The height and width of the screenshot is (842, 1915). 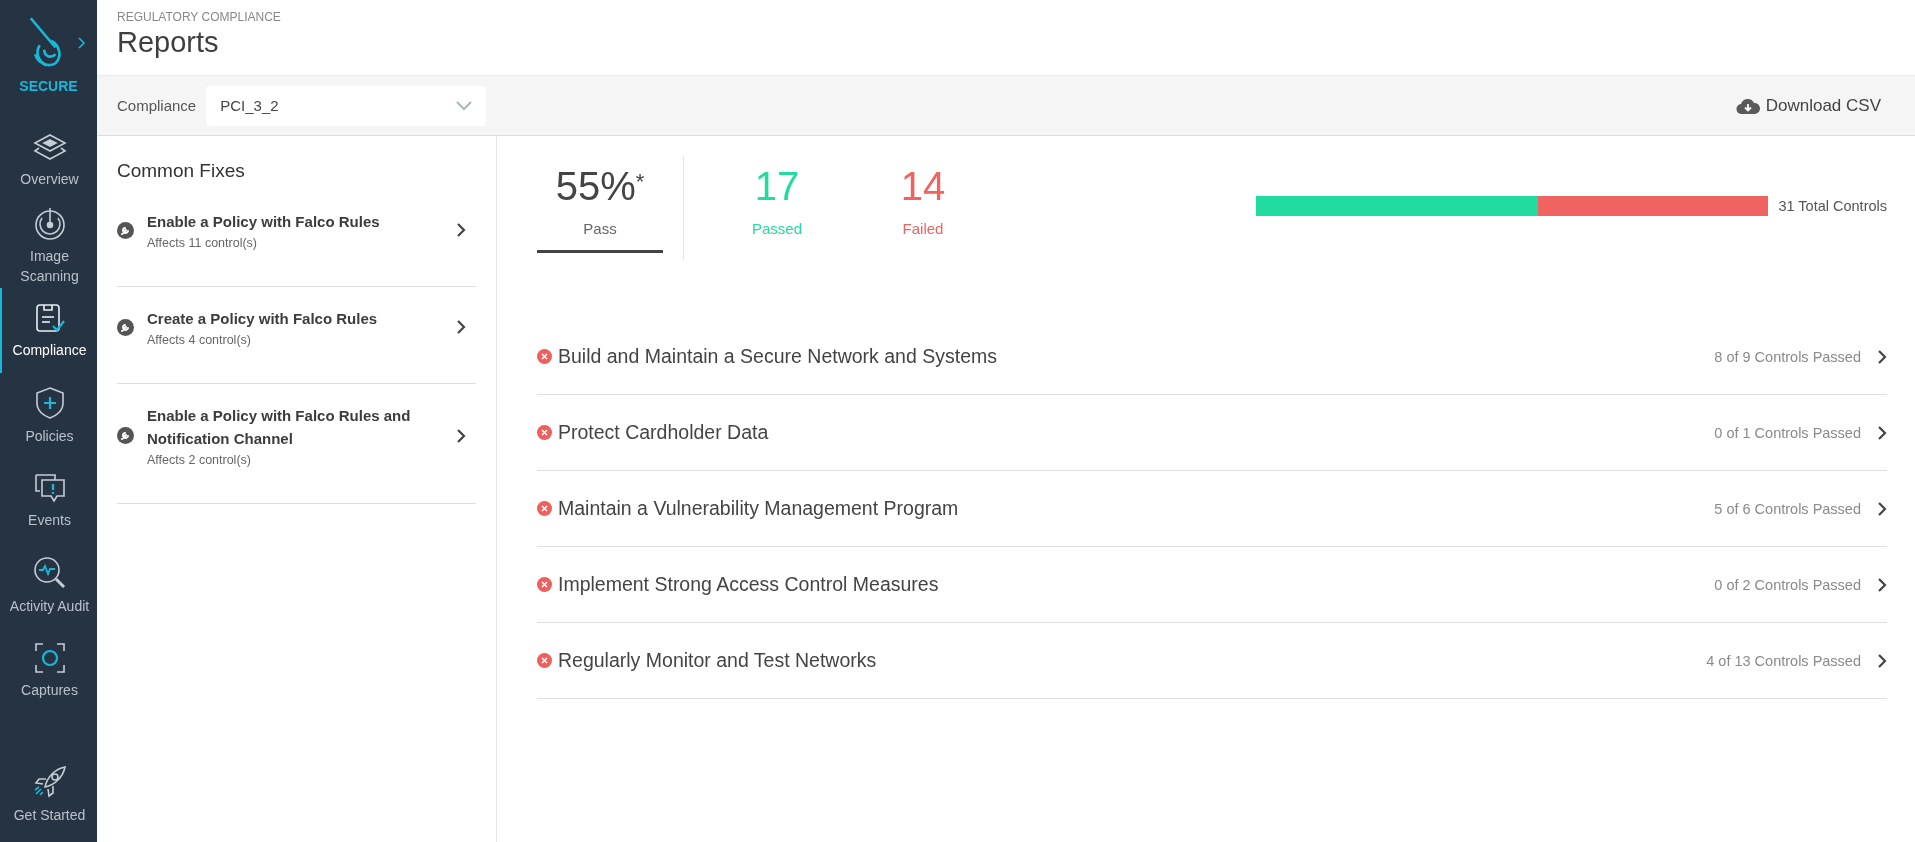 What do you see at coordinates (168, 42) in the screenshot?
I see `page-title: Reports` at bounding box center [168, 42].